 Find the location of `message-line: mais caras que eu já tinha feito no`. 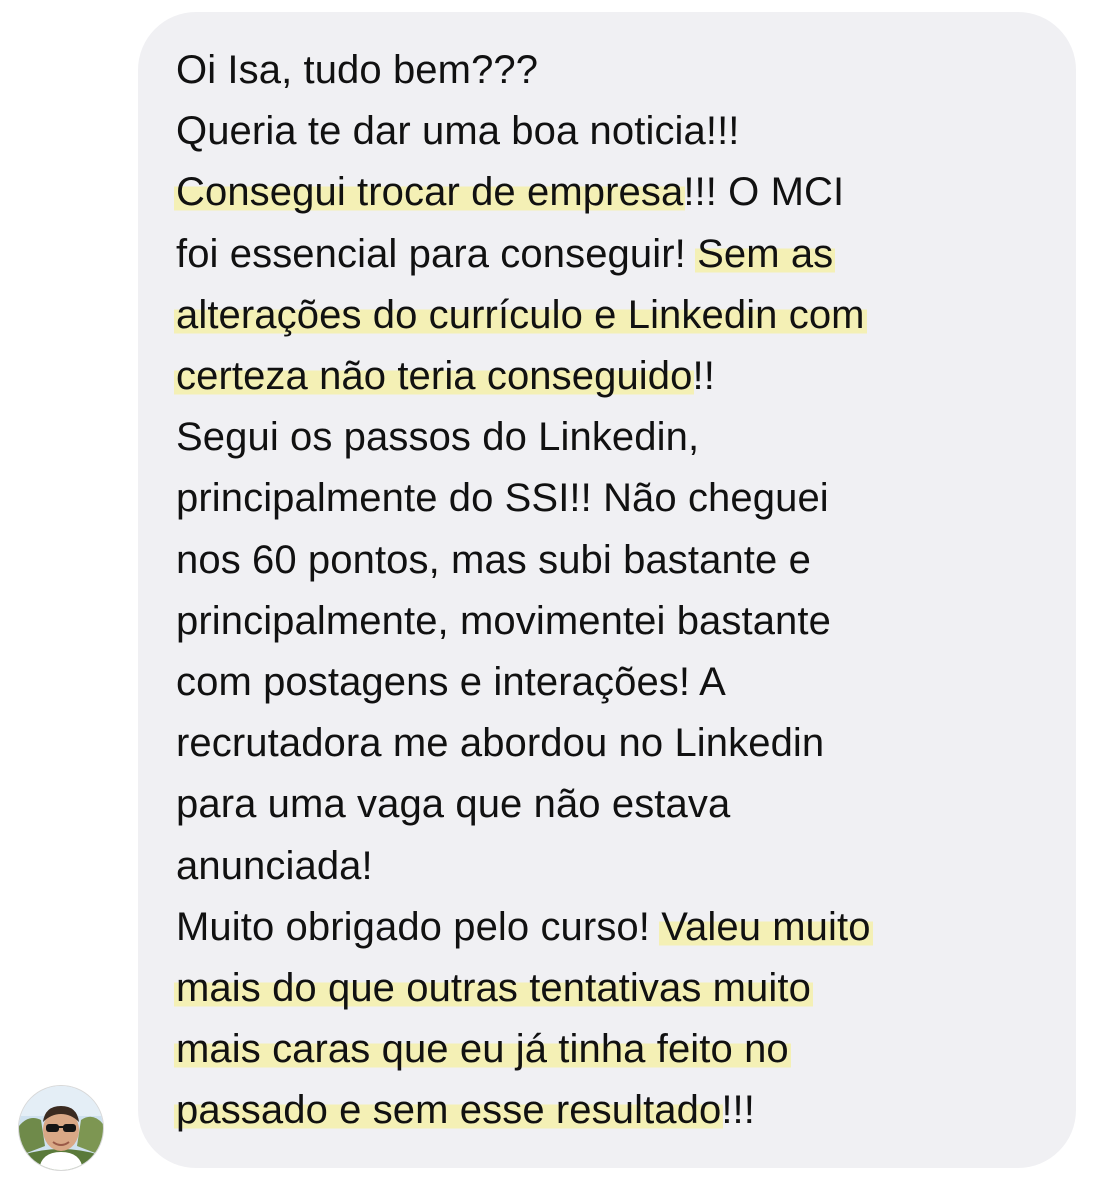

message-line: mais caras que eu já tinha feito no is located at coordinates (615, 1049).